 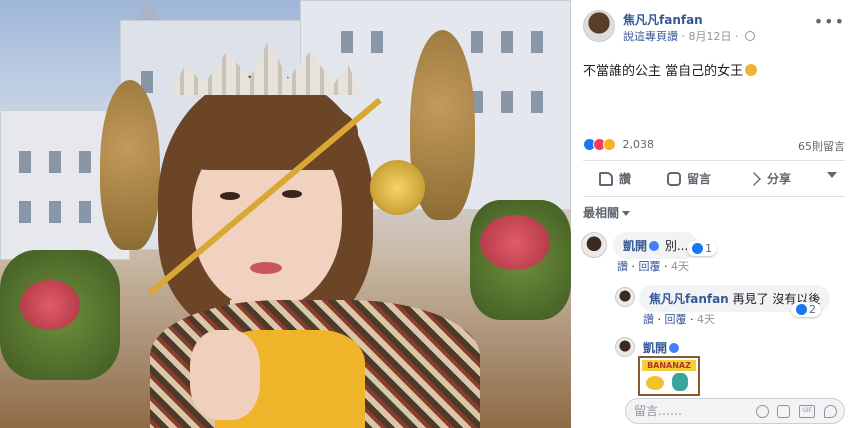 What do you see at coordinates (680, 382) in the screenshot?
I see `character-icon` at bounding box center [680, 382].